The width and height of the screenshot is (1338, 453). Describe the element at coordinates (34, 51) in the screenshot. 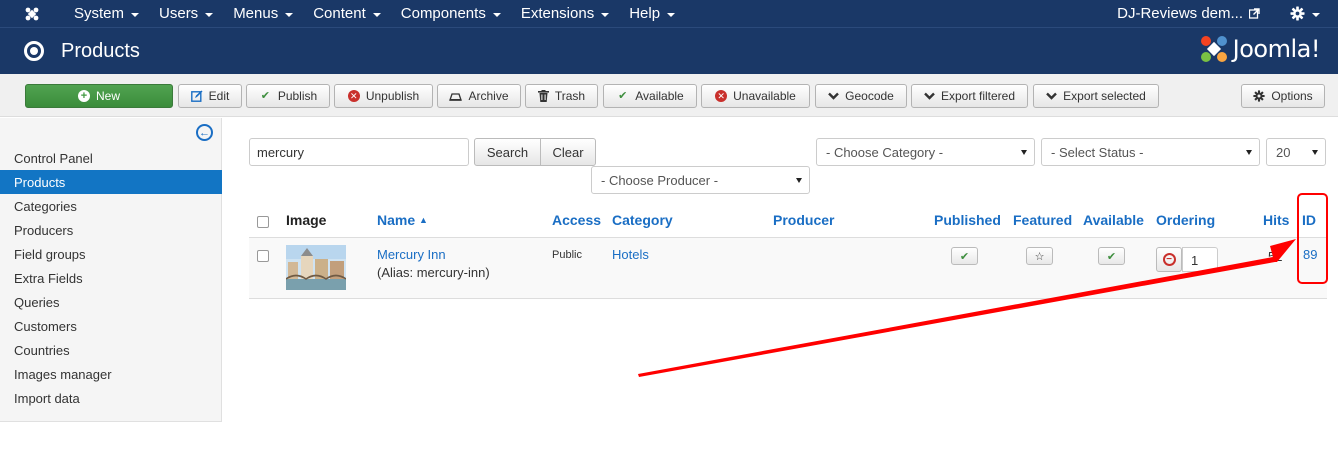

I see `products-icon` at that location.